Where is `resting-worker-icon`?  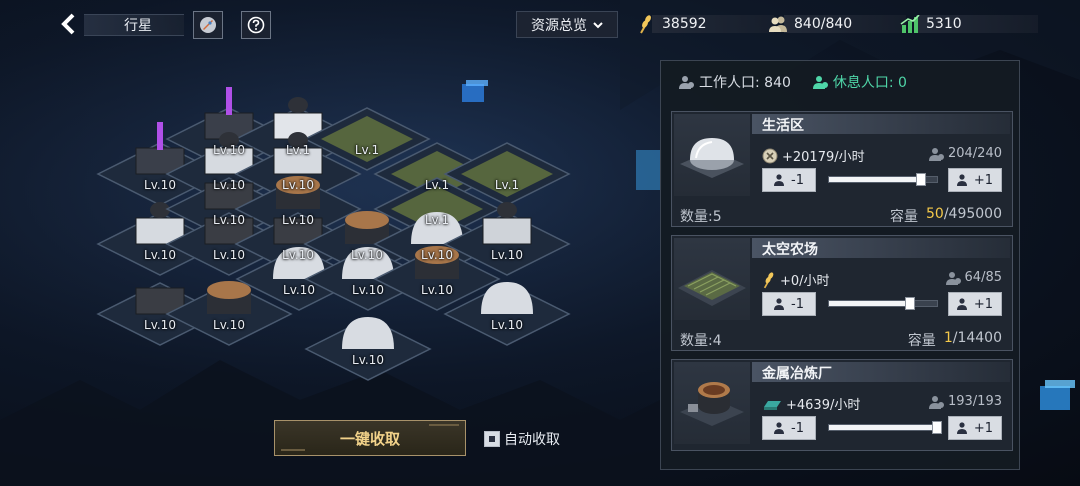 resting-worker-icon is located at coordinates (820, 82).